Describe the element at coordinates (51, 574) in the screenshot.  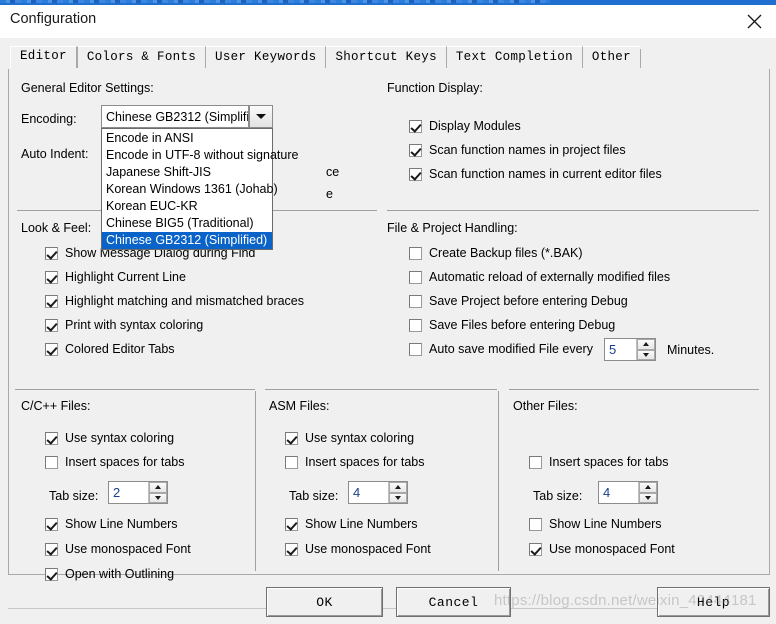
I see `checkbox-c-open-with-outlining-box` at that location.